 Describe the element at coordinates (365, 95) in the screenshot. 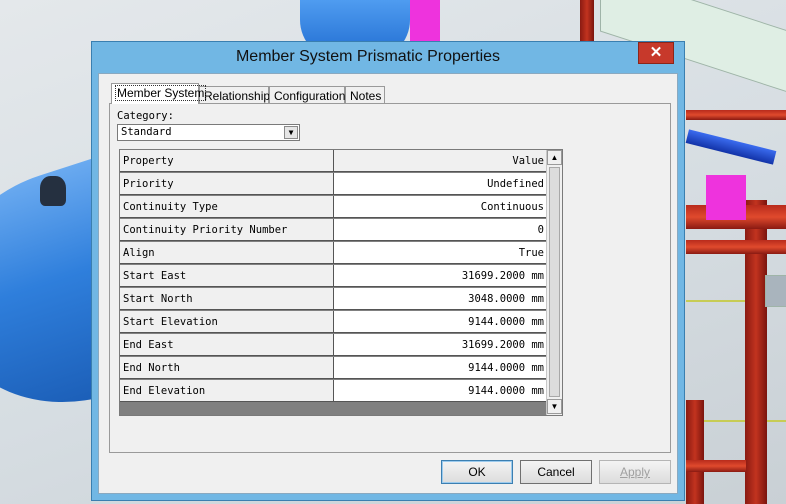

I see `tab-notes: Notes` at that location.